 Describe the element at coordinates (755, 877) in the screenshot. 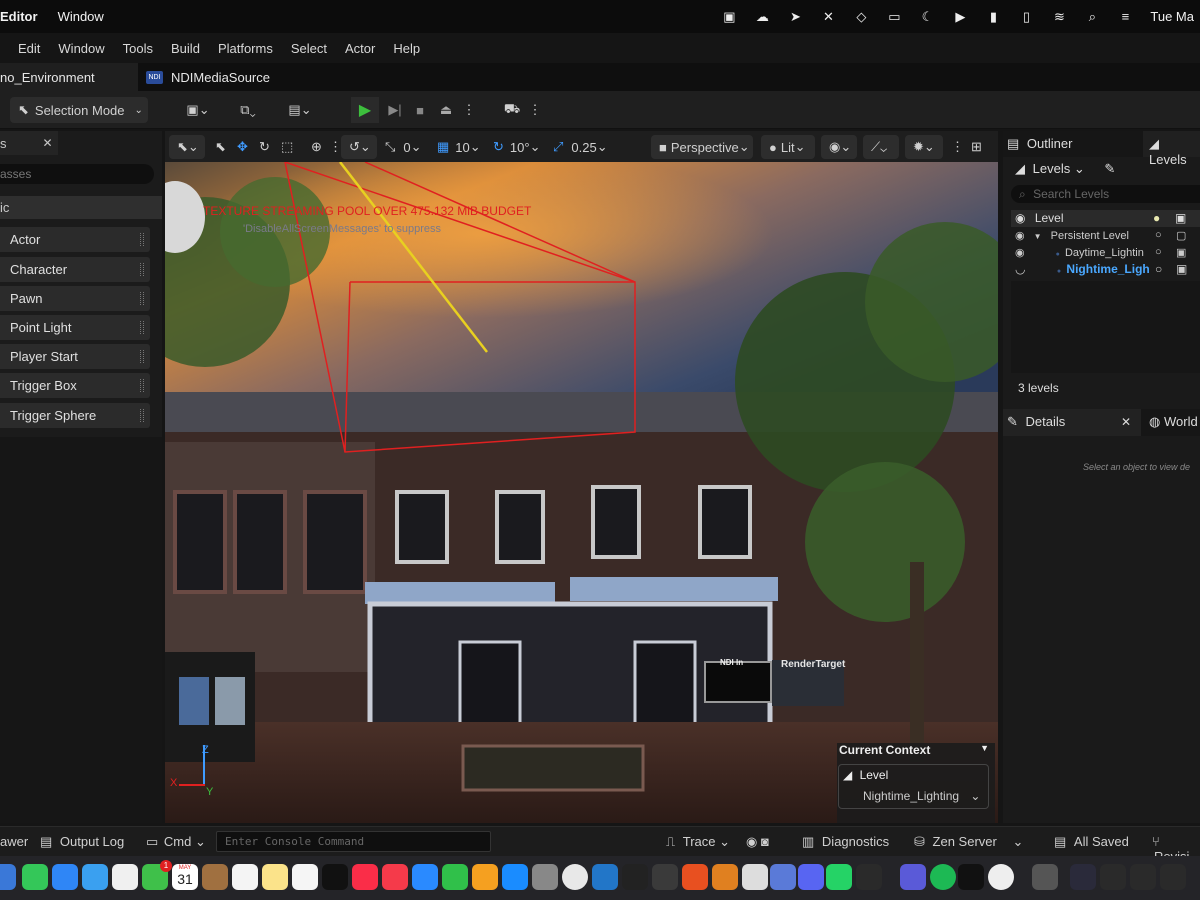

I see `preview-icon` at that location.